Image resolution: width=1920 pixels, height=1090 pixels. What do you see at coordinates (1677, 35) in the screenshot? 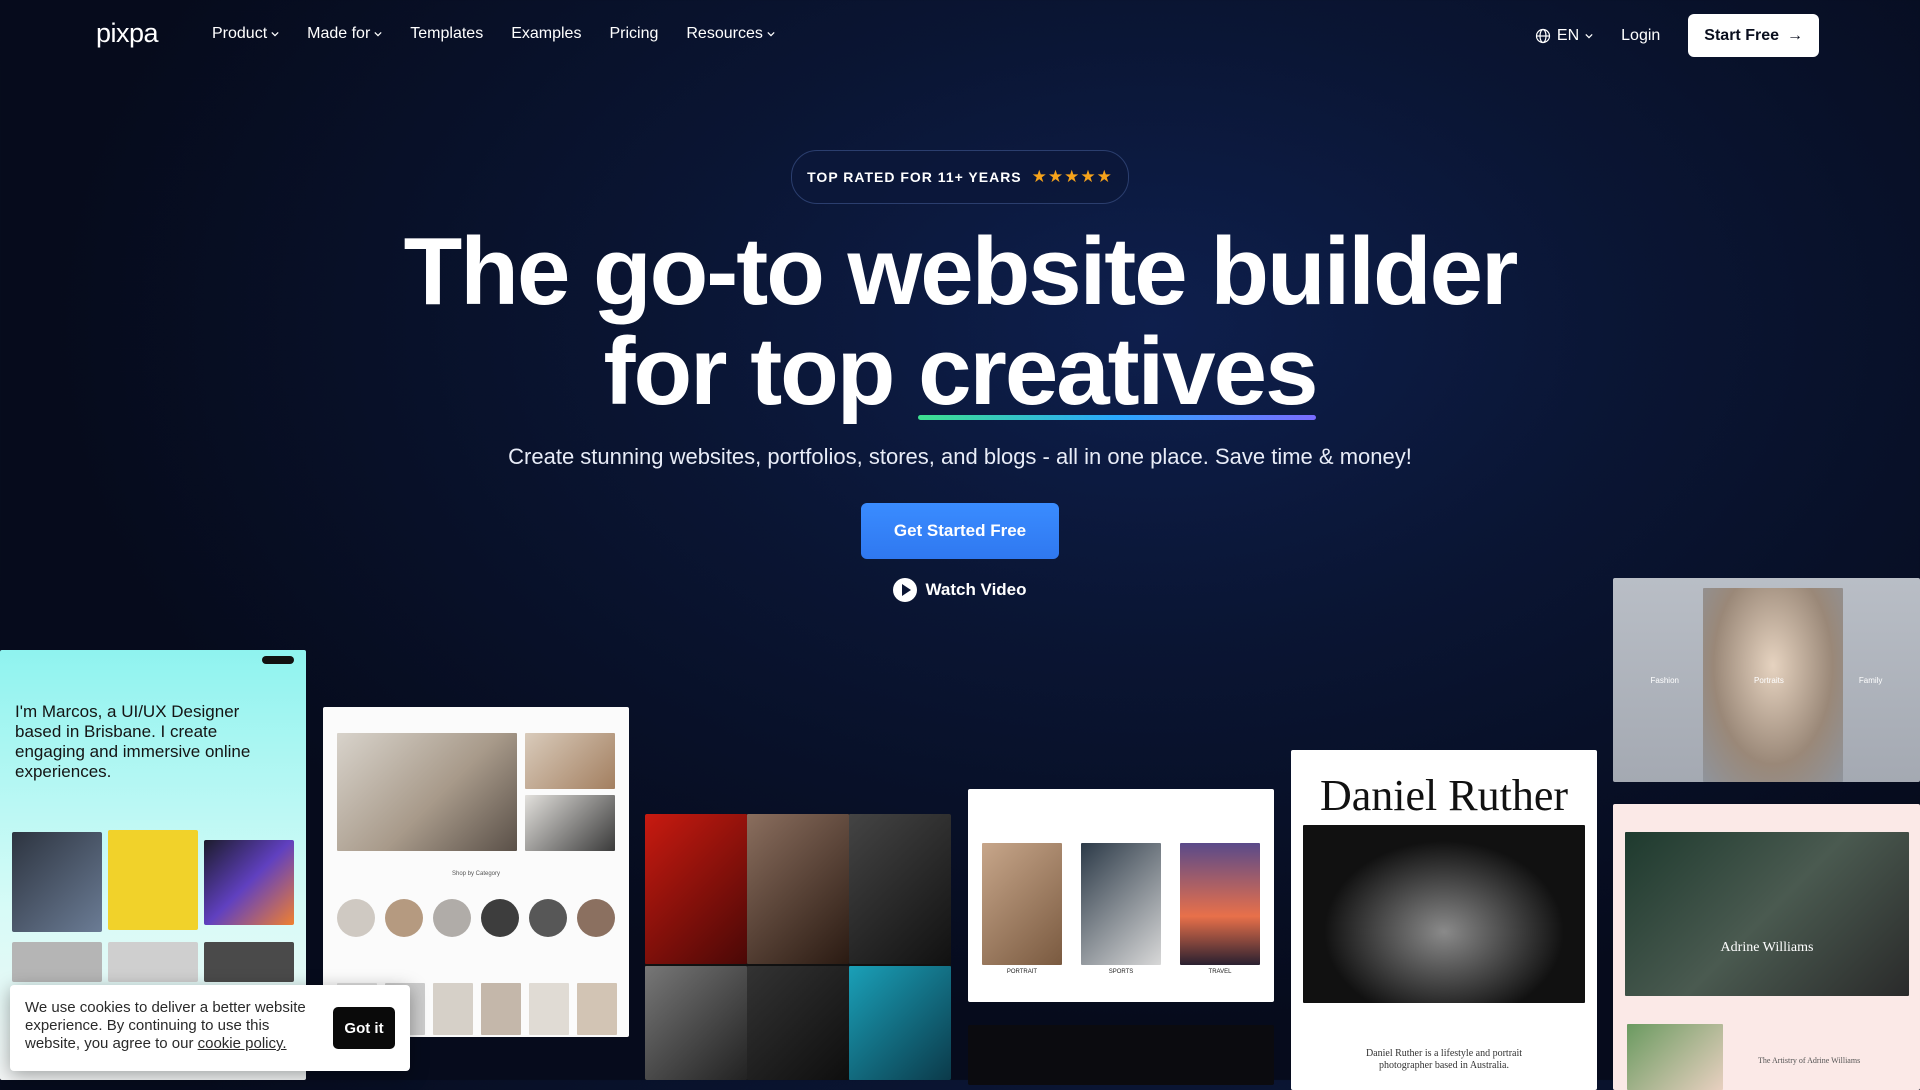
I see `nav-actions: EN Login Start Free →` at bounding box center [1677, 35].